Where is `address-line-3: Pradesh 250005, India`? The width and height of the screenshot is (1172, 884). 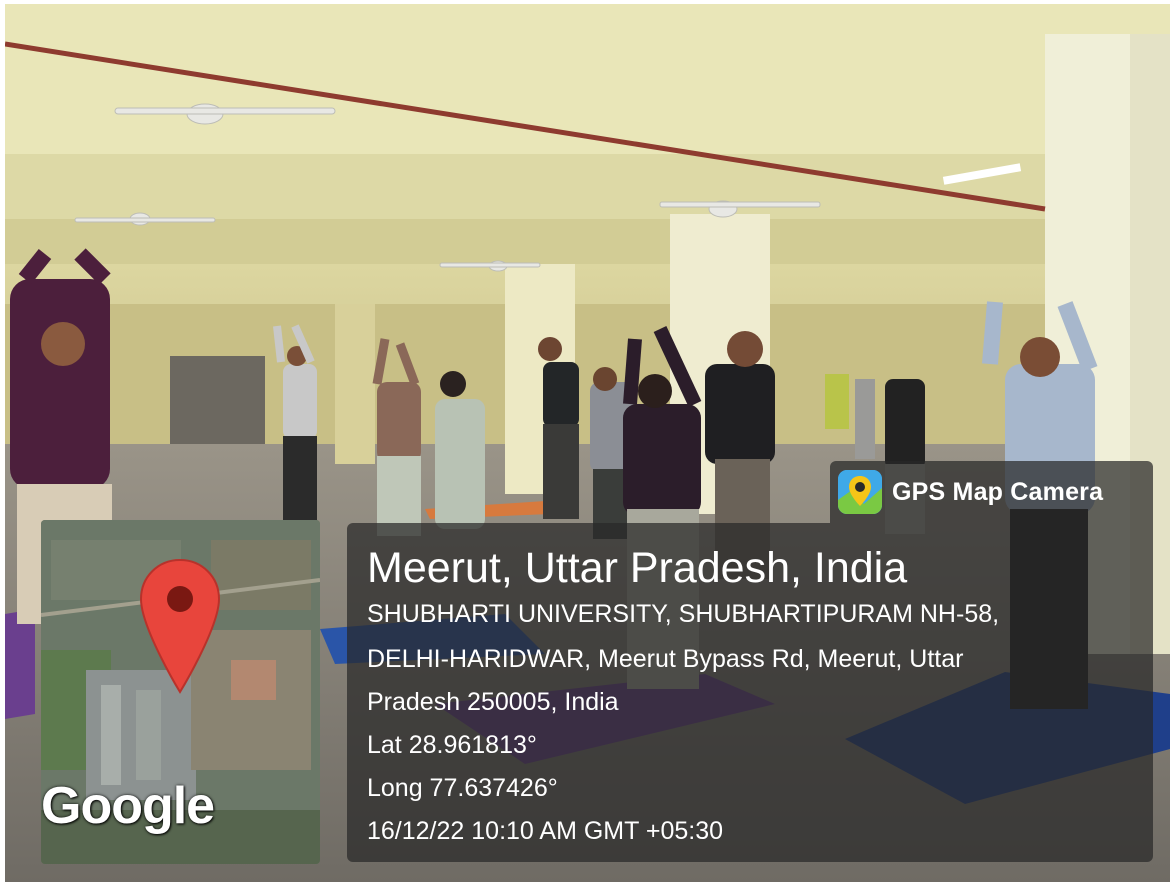 address-line-3: Pradesh 250005, India is located at coordinates (493, 702).